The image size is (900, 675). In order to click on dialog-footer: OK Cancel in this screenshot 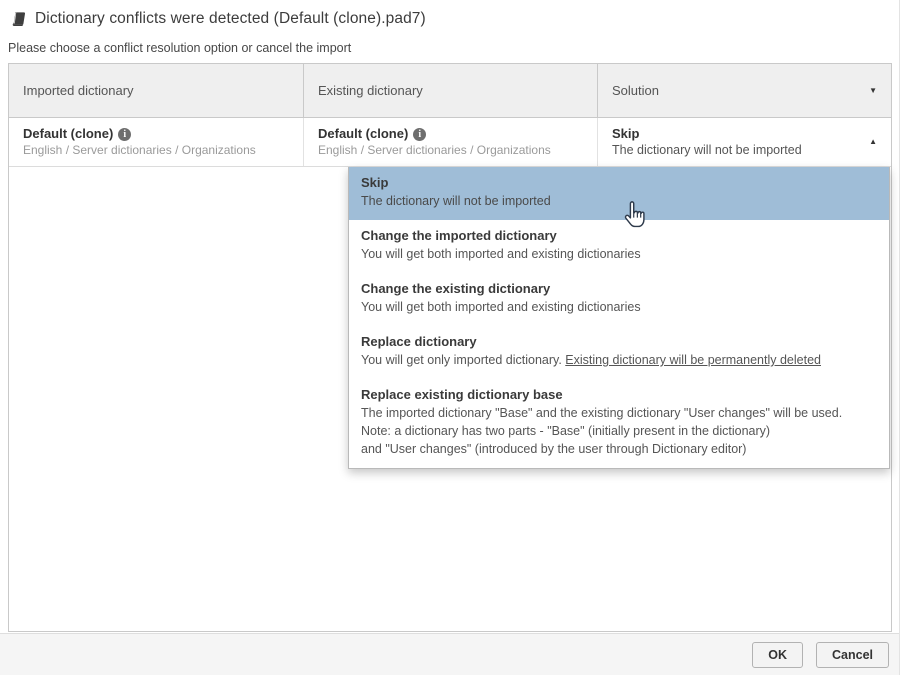, I will do `click(449, 654)`.